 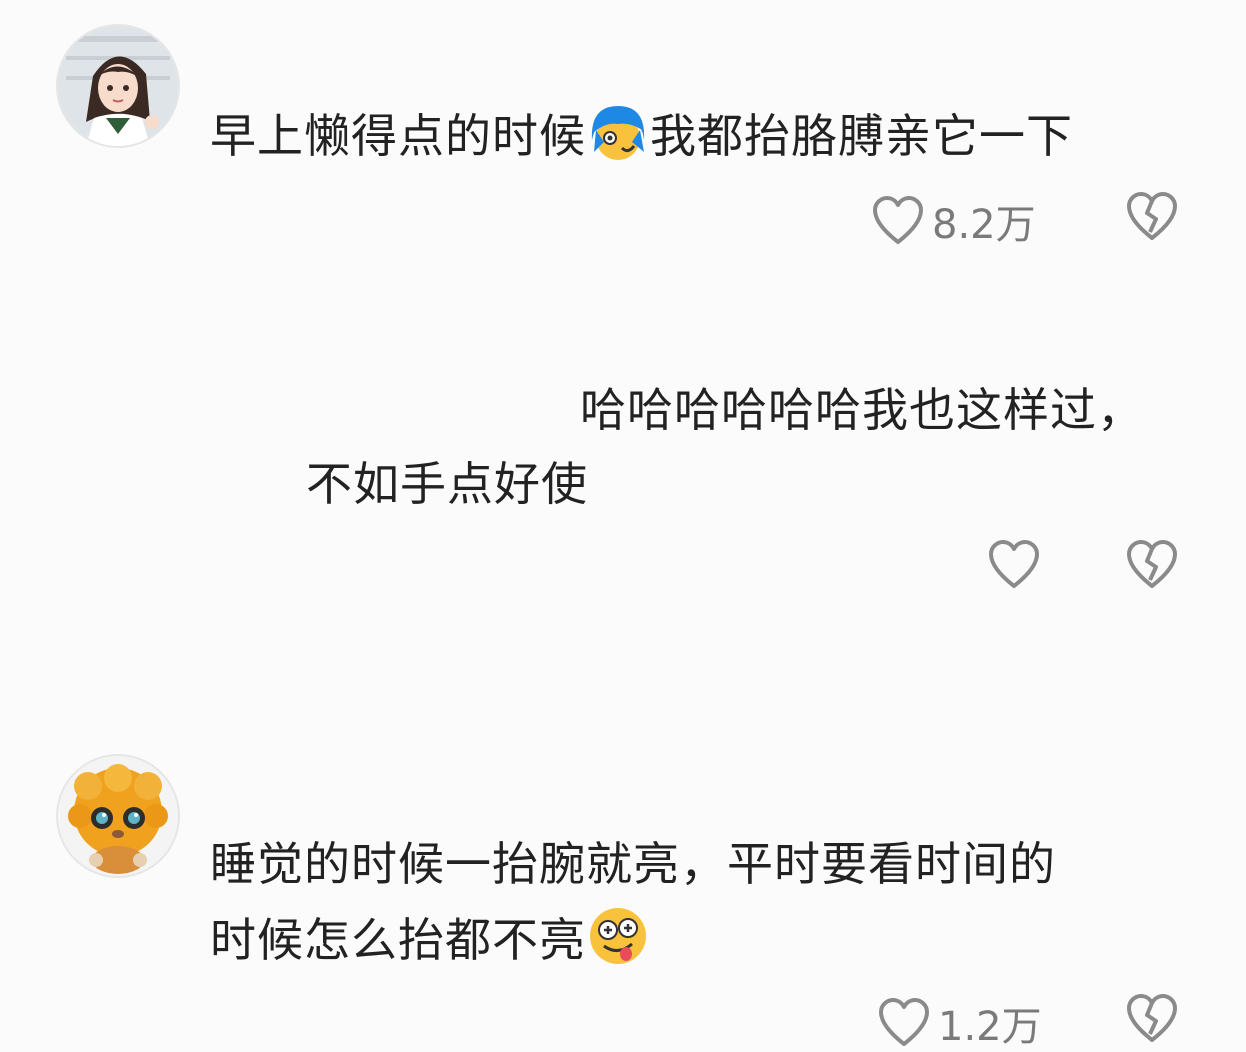 I want to click on comment-actions: 8.2万, so click(x=954, y=221).